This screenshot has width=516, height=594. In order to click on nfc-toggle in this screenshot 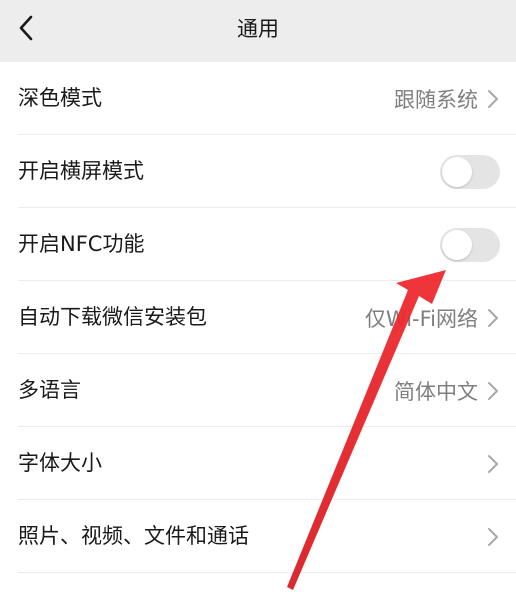, I will do `click(470, 244)`.